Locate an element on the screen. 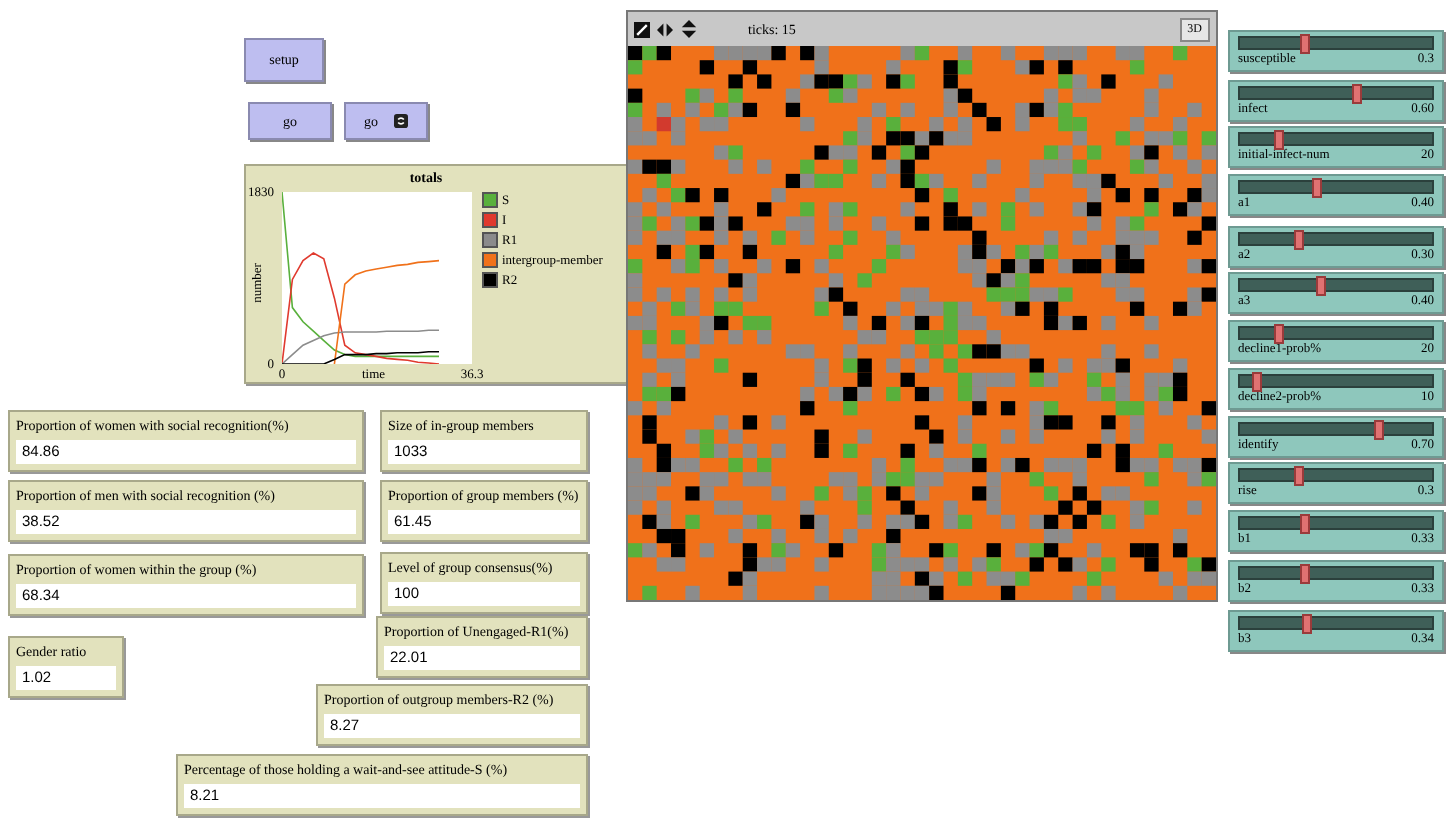 This screenshot has height=824, width=1456. left-right-arrows-icon is located at coordinates (665, 29).